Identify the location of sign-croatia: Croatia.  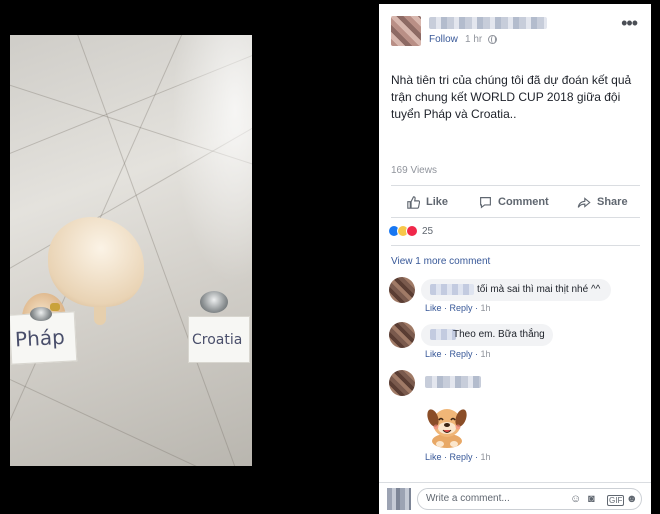
(219, 339).